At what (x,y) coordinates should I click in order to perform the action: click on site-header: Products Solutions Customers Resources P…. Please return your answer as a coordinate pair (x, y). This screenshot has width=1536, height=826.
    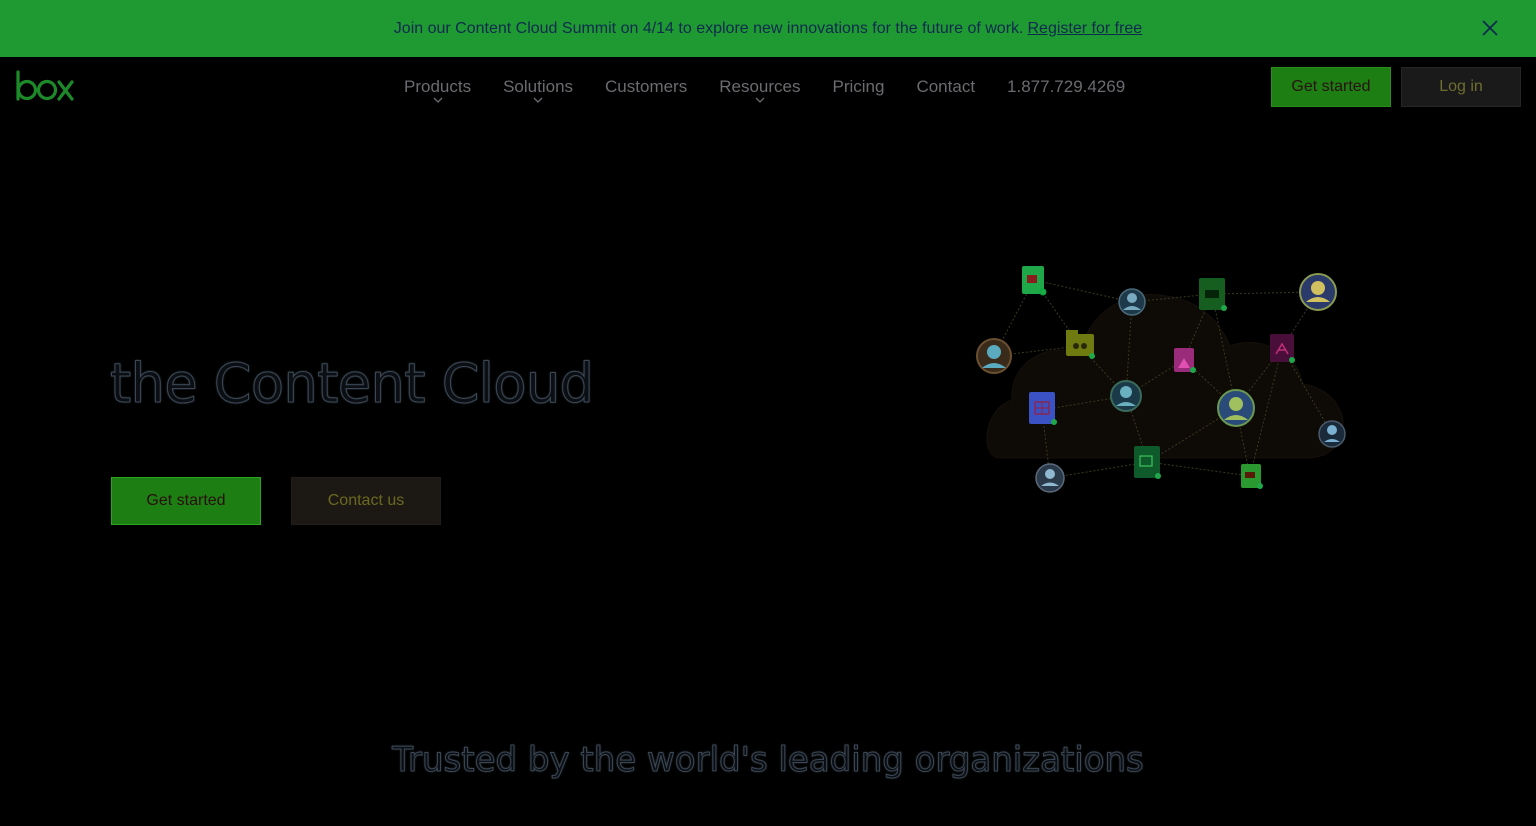
    Looking at the image, I should click on (768, 87).